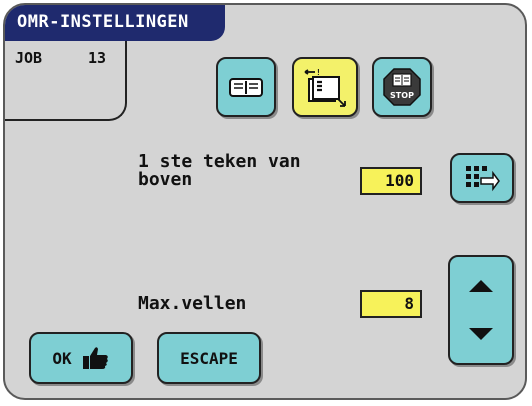 This screenshot has height=406, width=532. What do you see at coordinates (481, 310) in the screenshot?
I see `up-down-stepper` at bounding box center [481, 310].